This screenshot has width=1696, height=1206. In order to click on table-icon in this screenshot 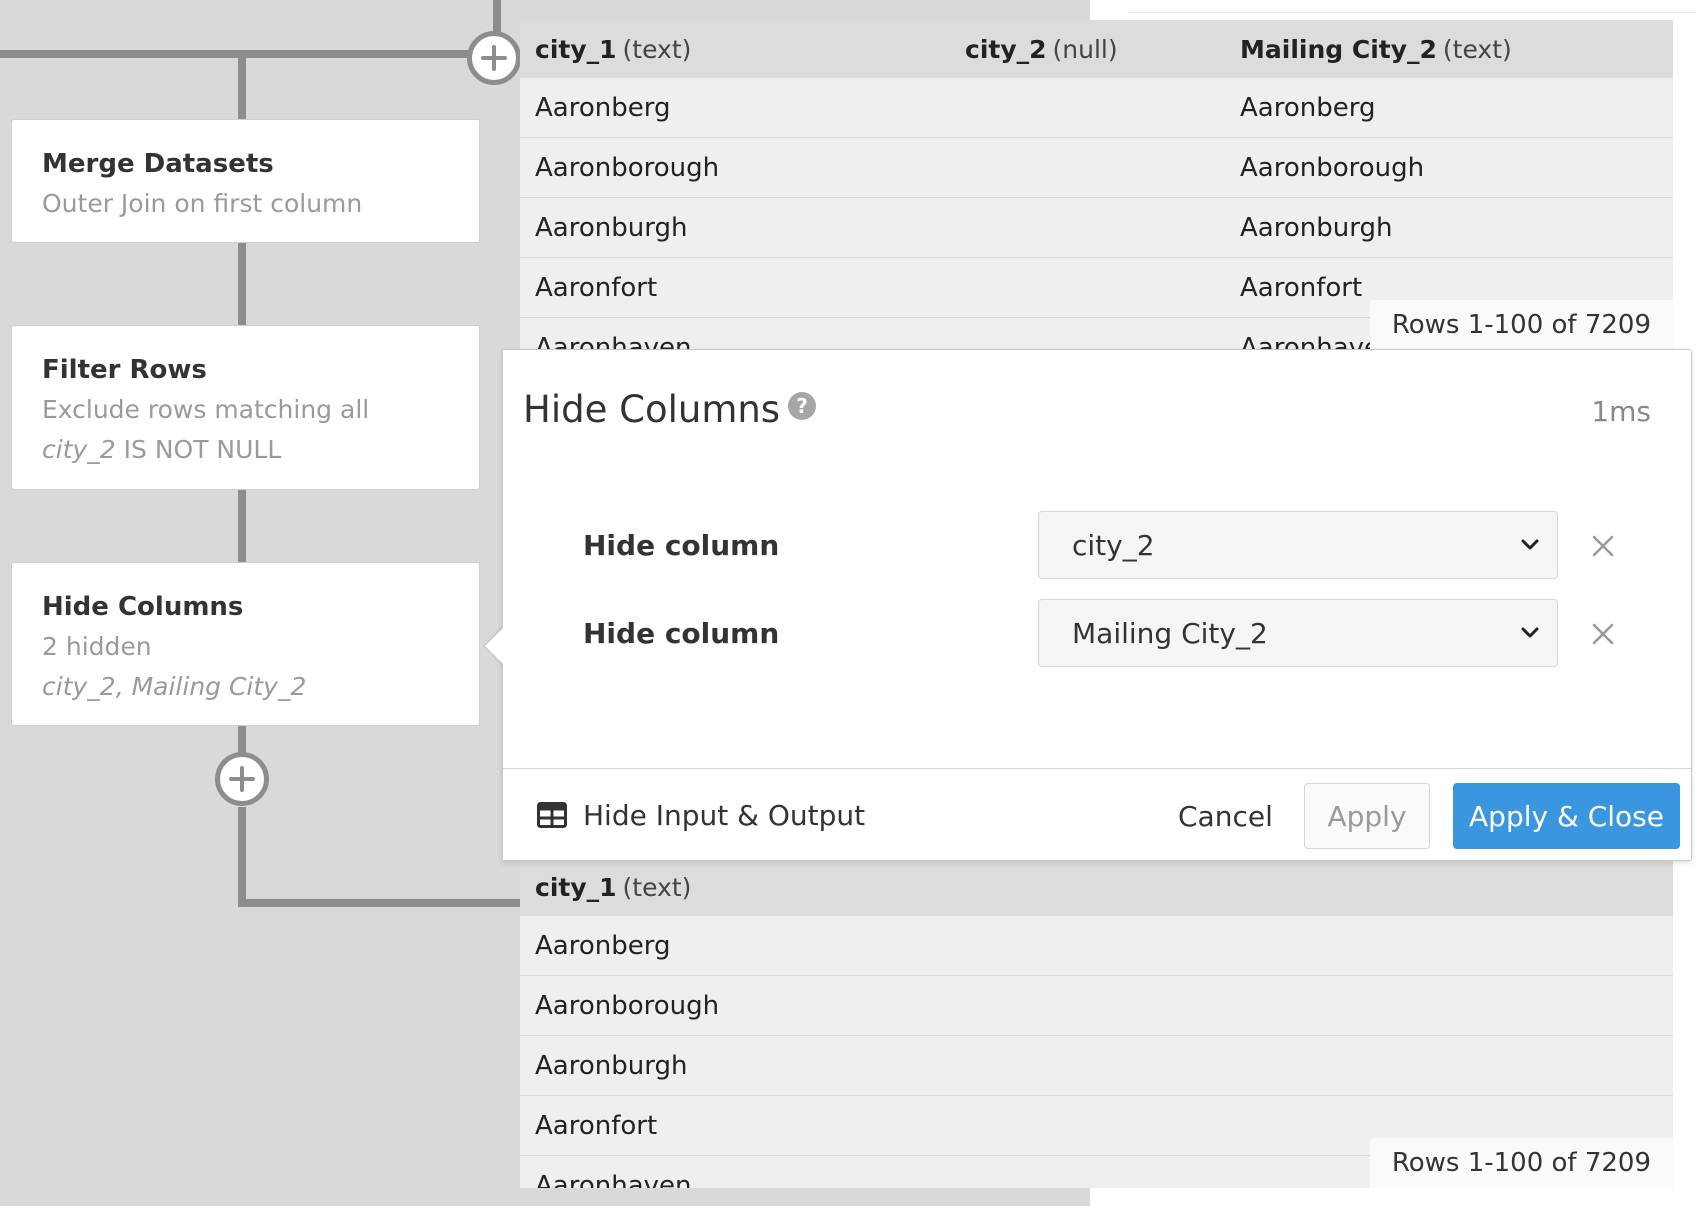, I will do `click(552, 815)`.